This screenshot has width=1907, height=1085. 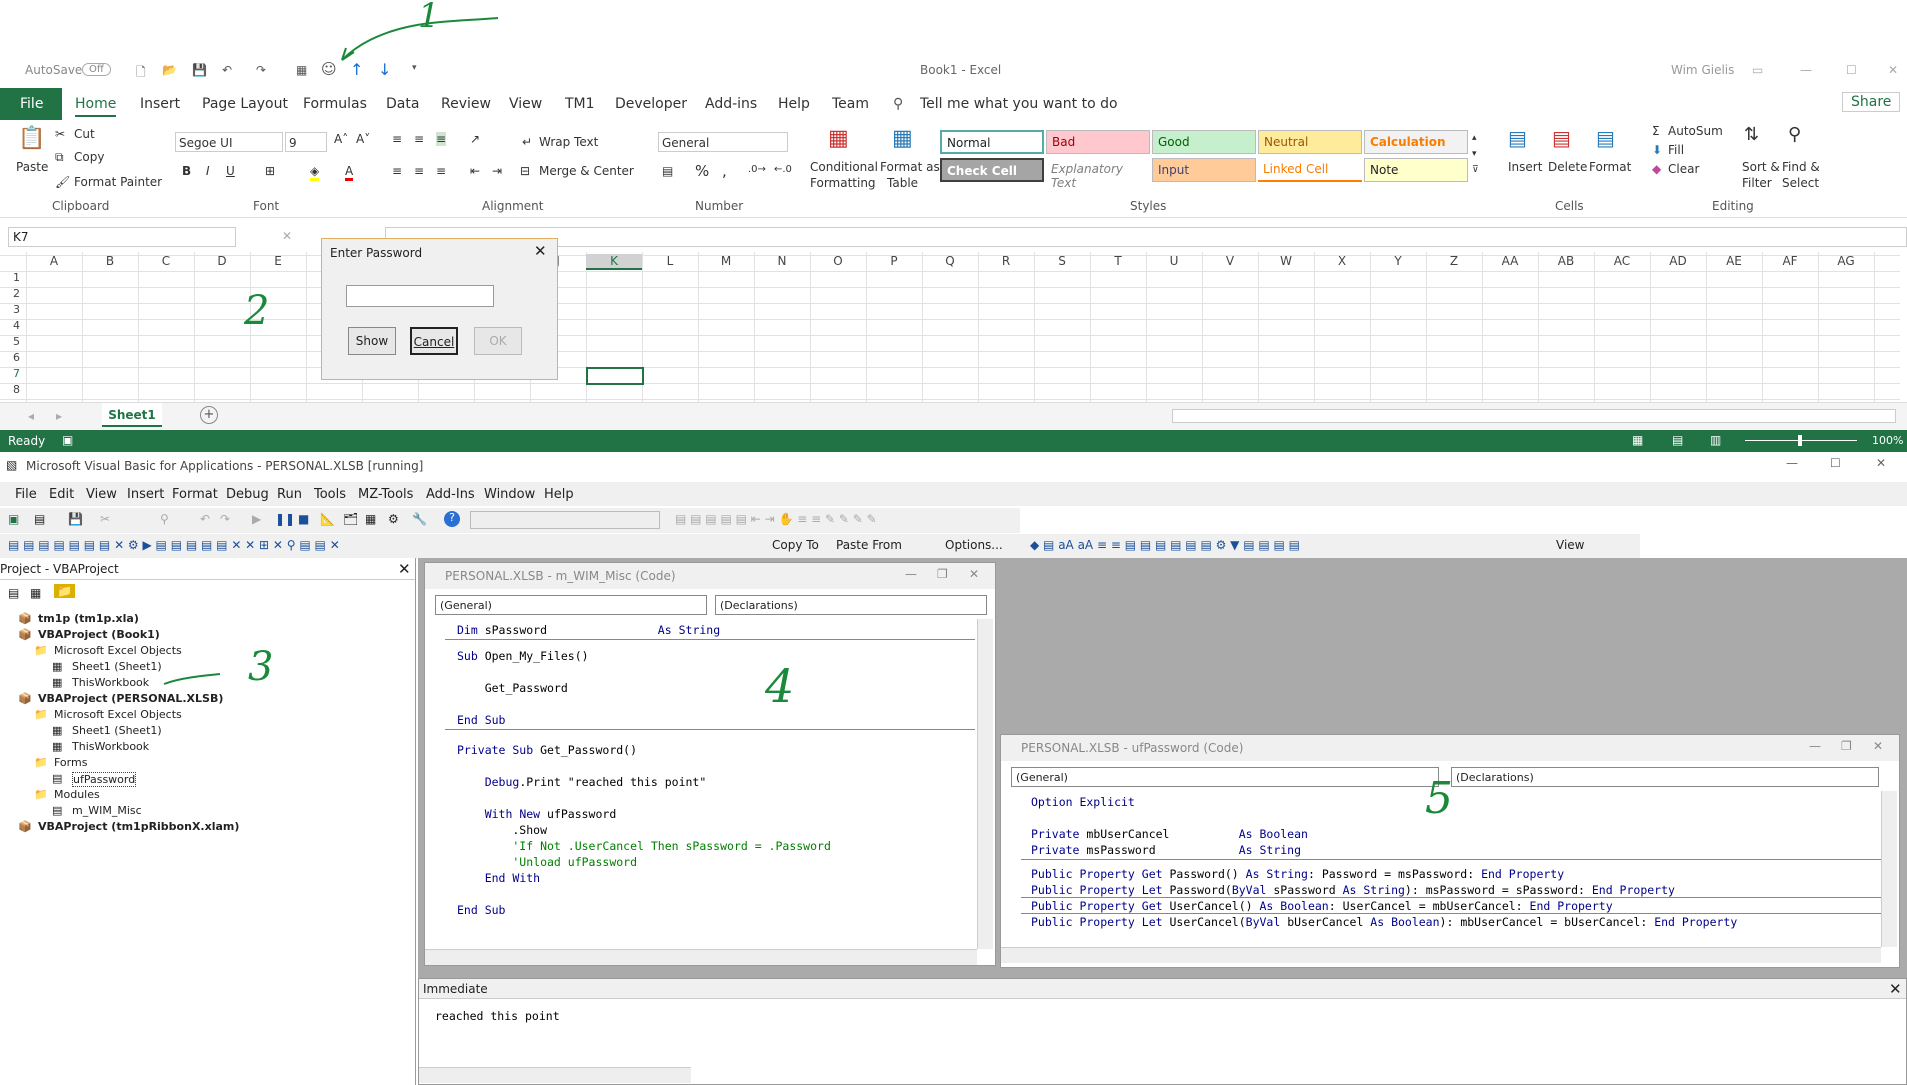 What do you see at coordinates (1676, 150) in the screenshot?
I see `fill-button: Fill` at bounding box center [1676, 150].